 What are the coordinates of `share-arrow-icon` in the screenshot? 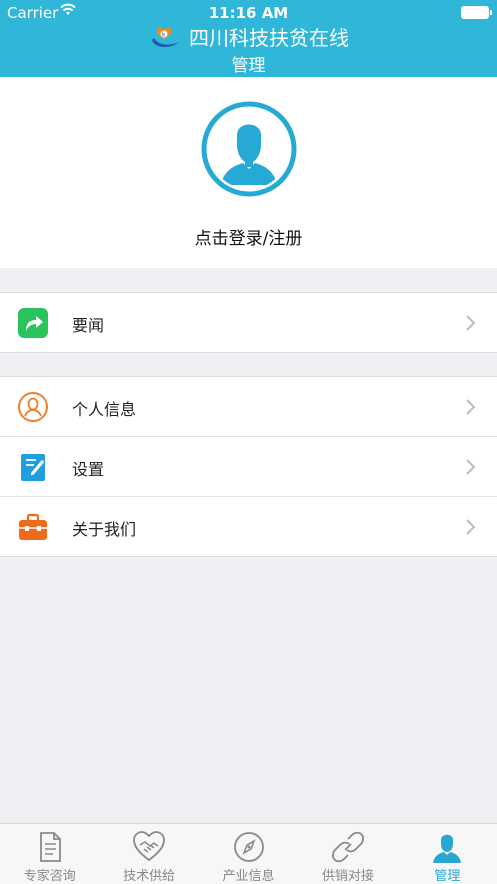 It's located at (33, 323).